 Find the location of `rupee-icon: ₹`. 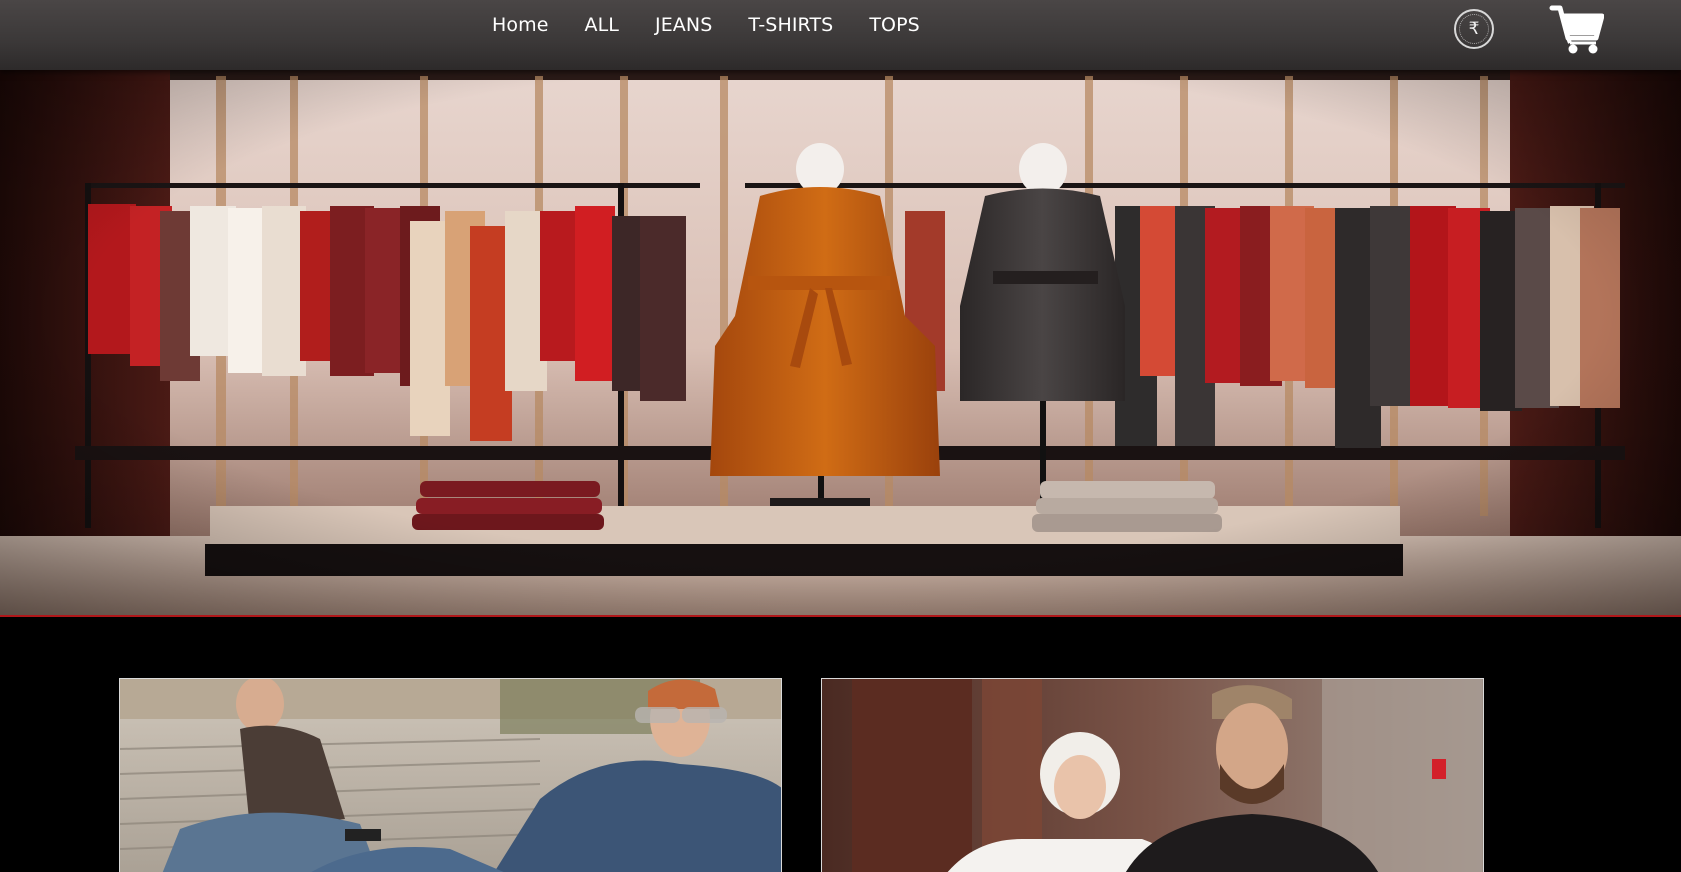

rupee-icon: ₹ is located at coordinates (1474, 29).